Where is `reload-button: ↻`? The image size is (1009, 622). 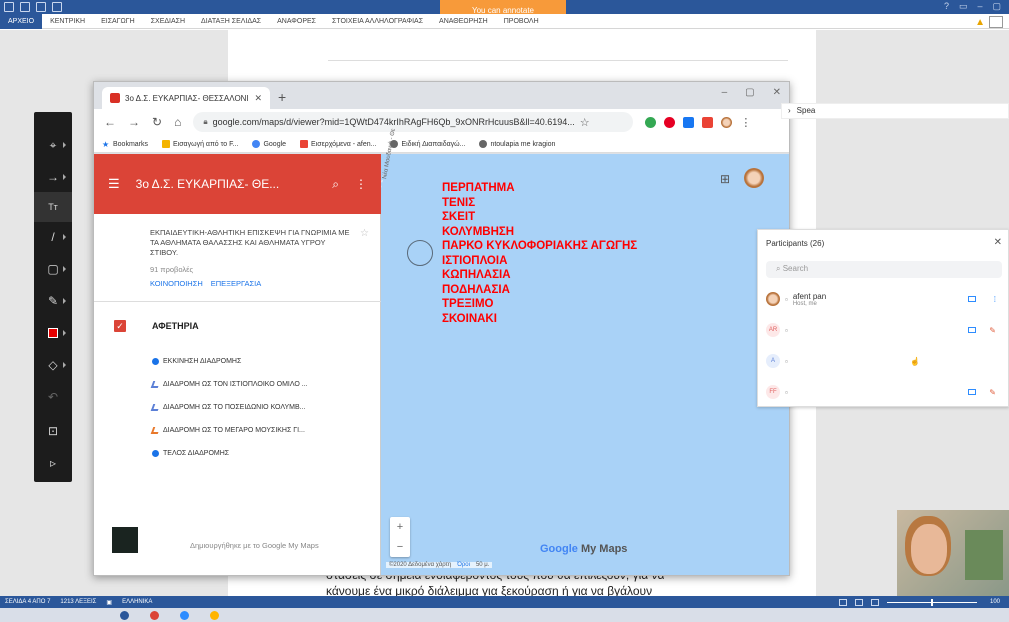 reload-button: ↻ is located at coordinates (157, 122).